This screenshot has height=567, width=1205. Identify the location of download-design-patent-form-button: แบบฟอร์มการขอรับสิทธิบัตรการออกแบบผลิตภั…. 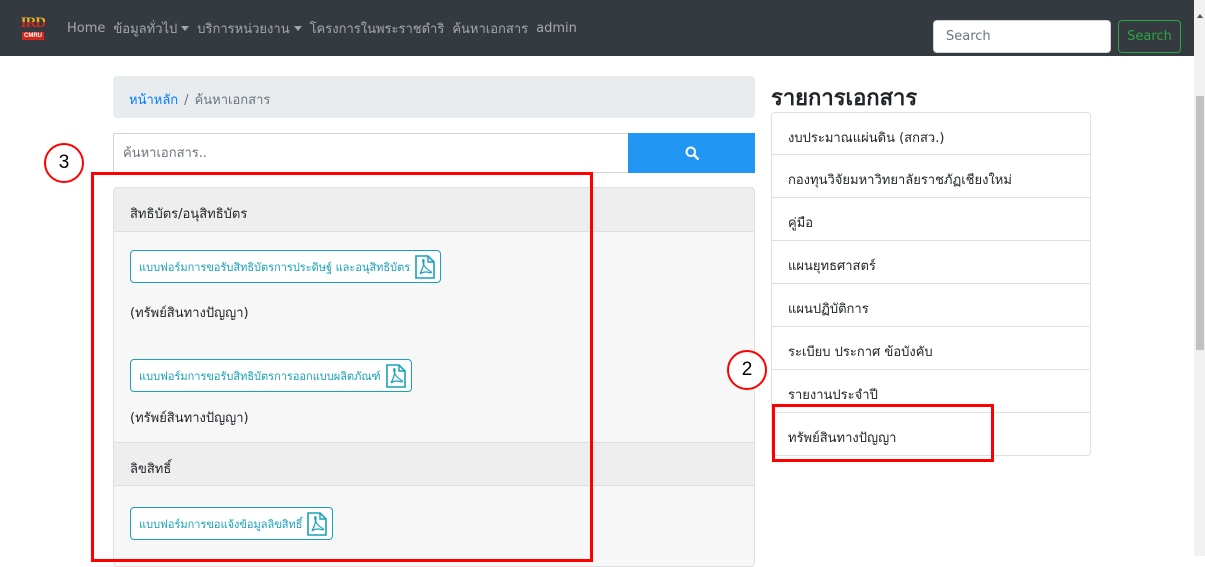
(271, 375).